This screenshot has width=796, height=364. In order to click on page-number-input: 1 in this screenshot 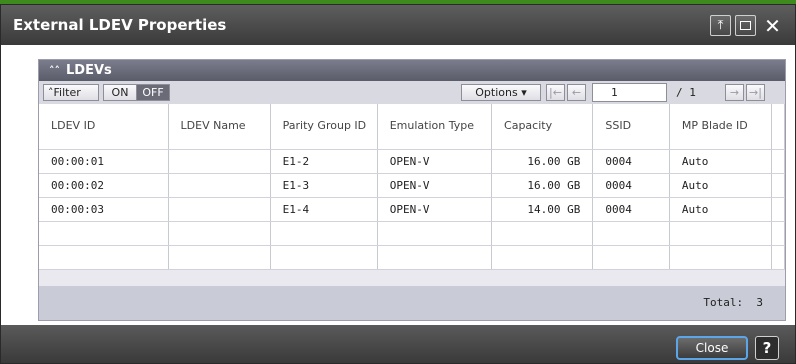, I will do `click(629, 92)`.